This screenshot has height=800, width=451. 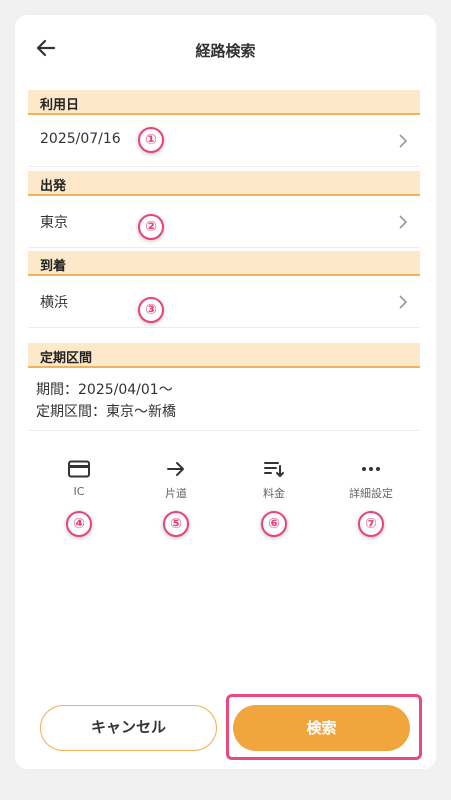 I want to click on search-button: 検索, so click(x=321, y=728).